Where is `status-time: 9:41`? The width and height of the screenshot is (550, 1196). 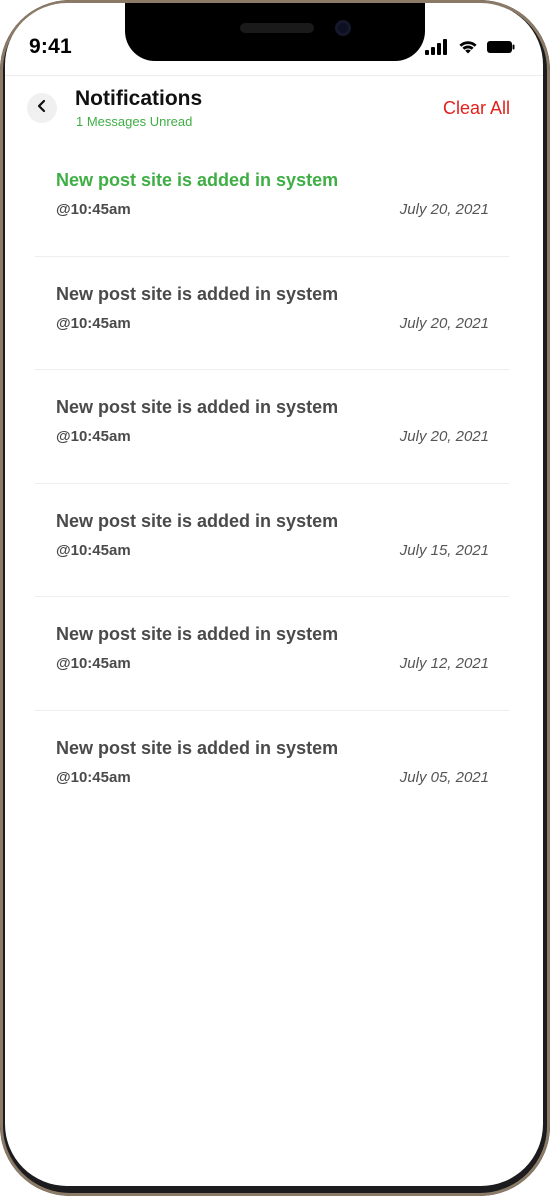
status-time: 9:41 is located at coordinates (50, 46).